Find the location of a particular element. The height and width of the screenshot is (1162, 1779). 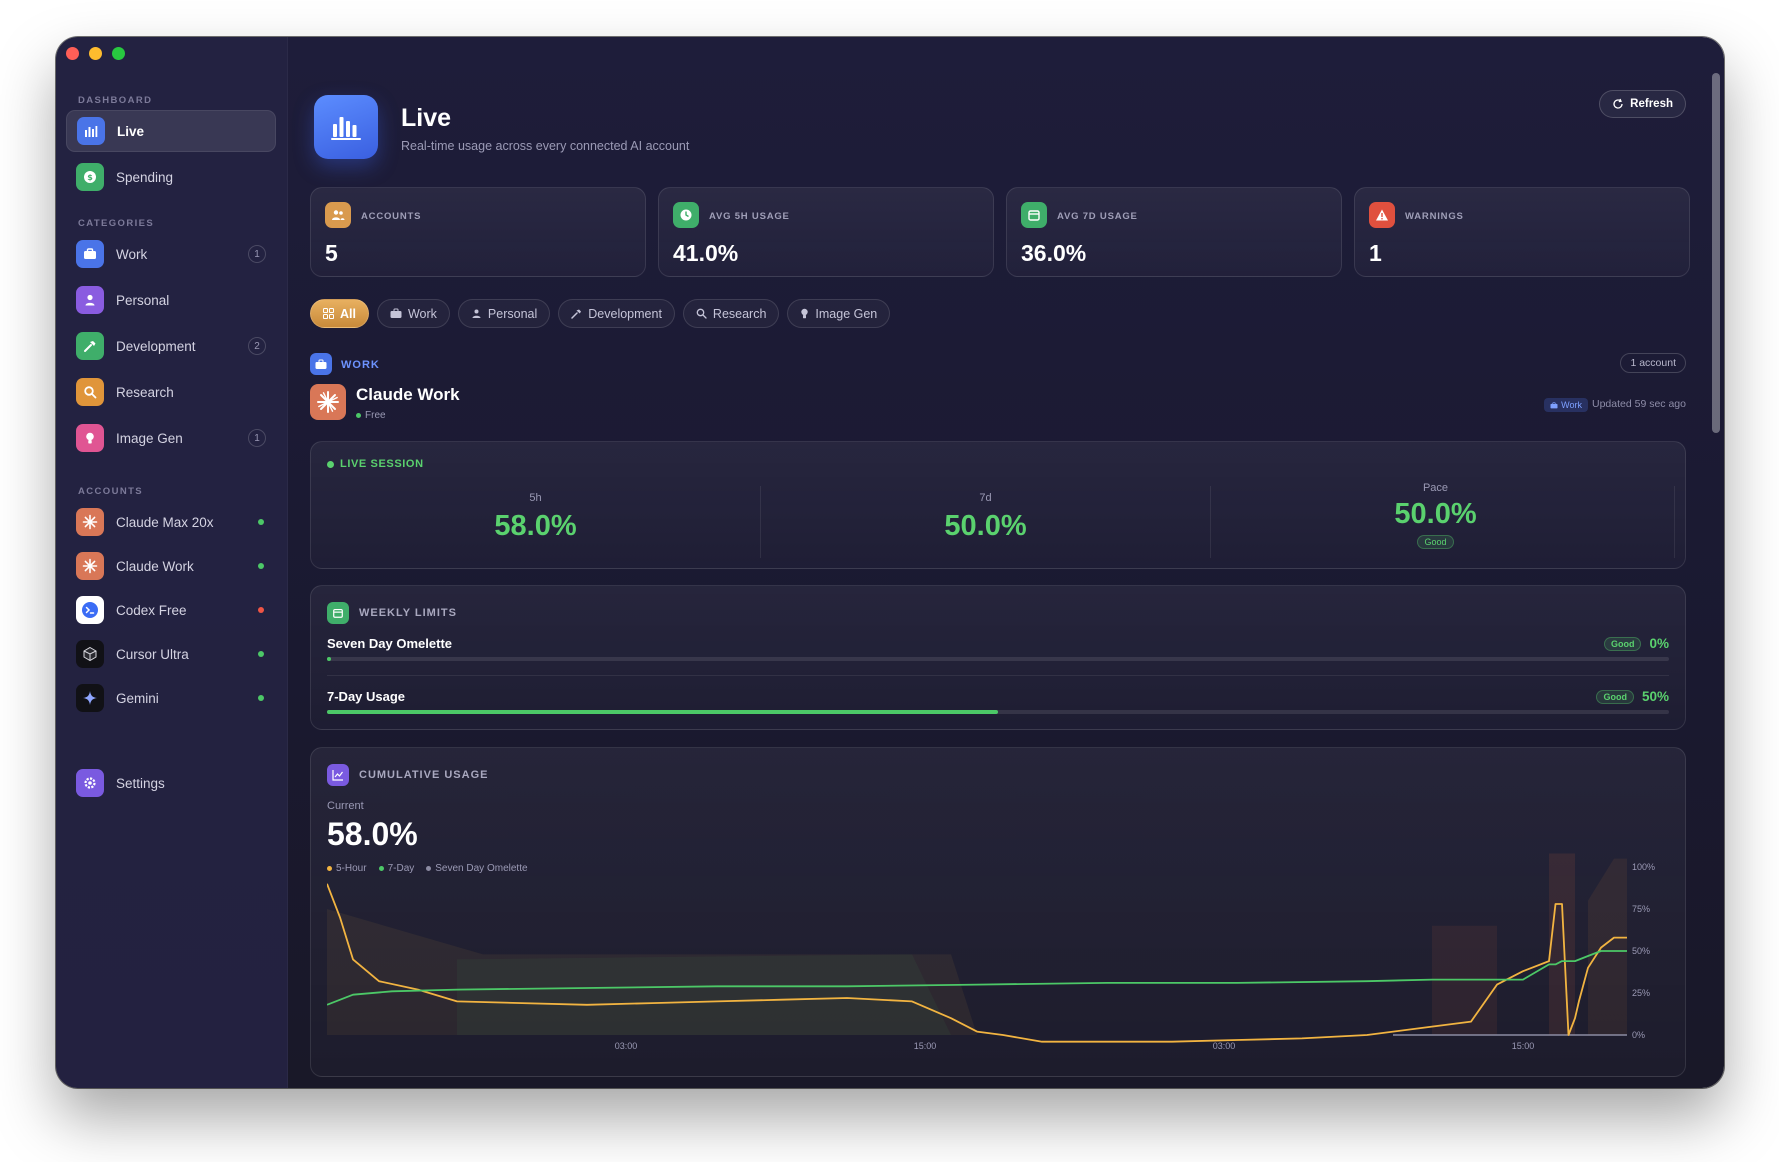

tag-label: Work is located at coordinates (1571, 405).